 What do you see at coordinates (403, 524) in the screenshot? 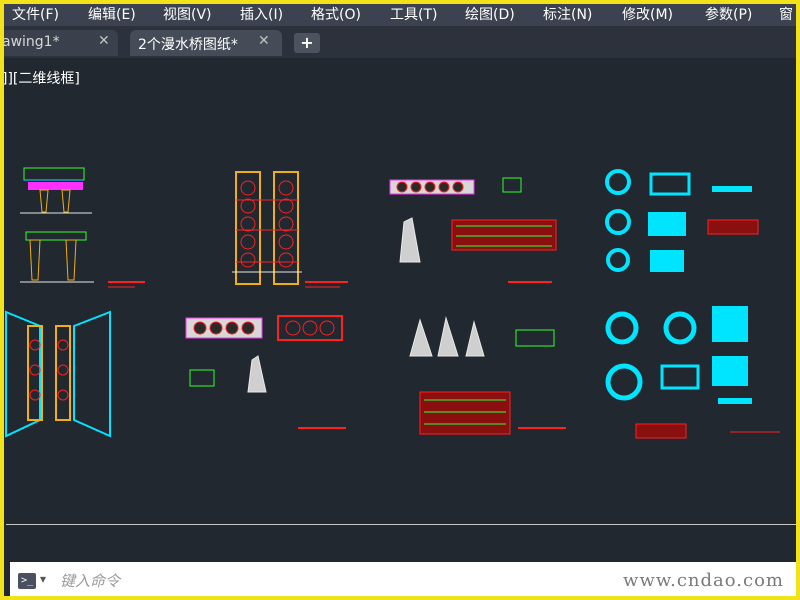
I see `divider` at bounding box center [403, 524].